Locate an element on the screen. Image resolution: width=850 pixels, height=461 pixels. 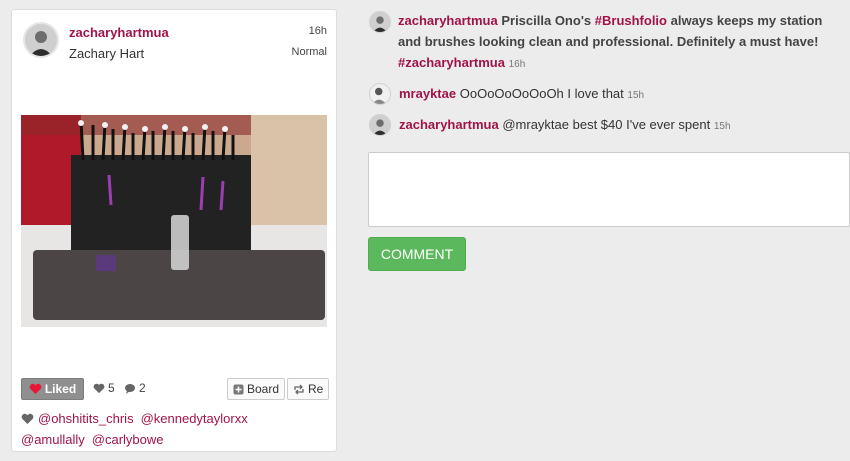
liker-link: @amullally is located at coordinates (53, 439).